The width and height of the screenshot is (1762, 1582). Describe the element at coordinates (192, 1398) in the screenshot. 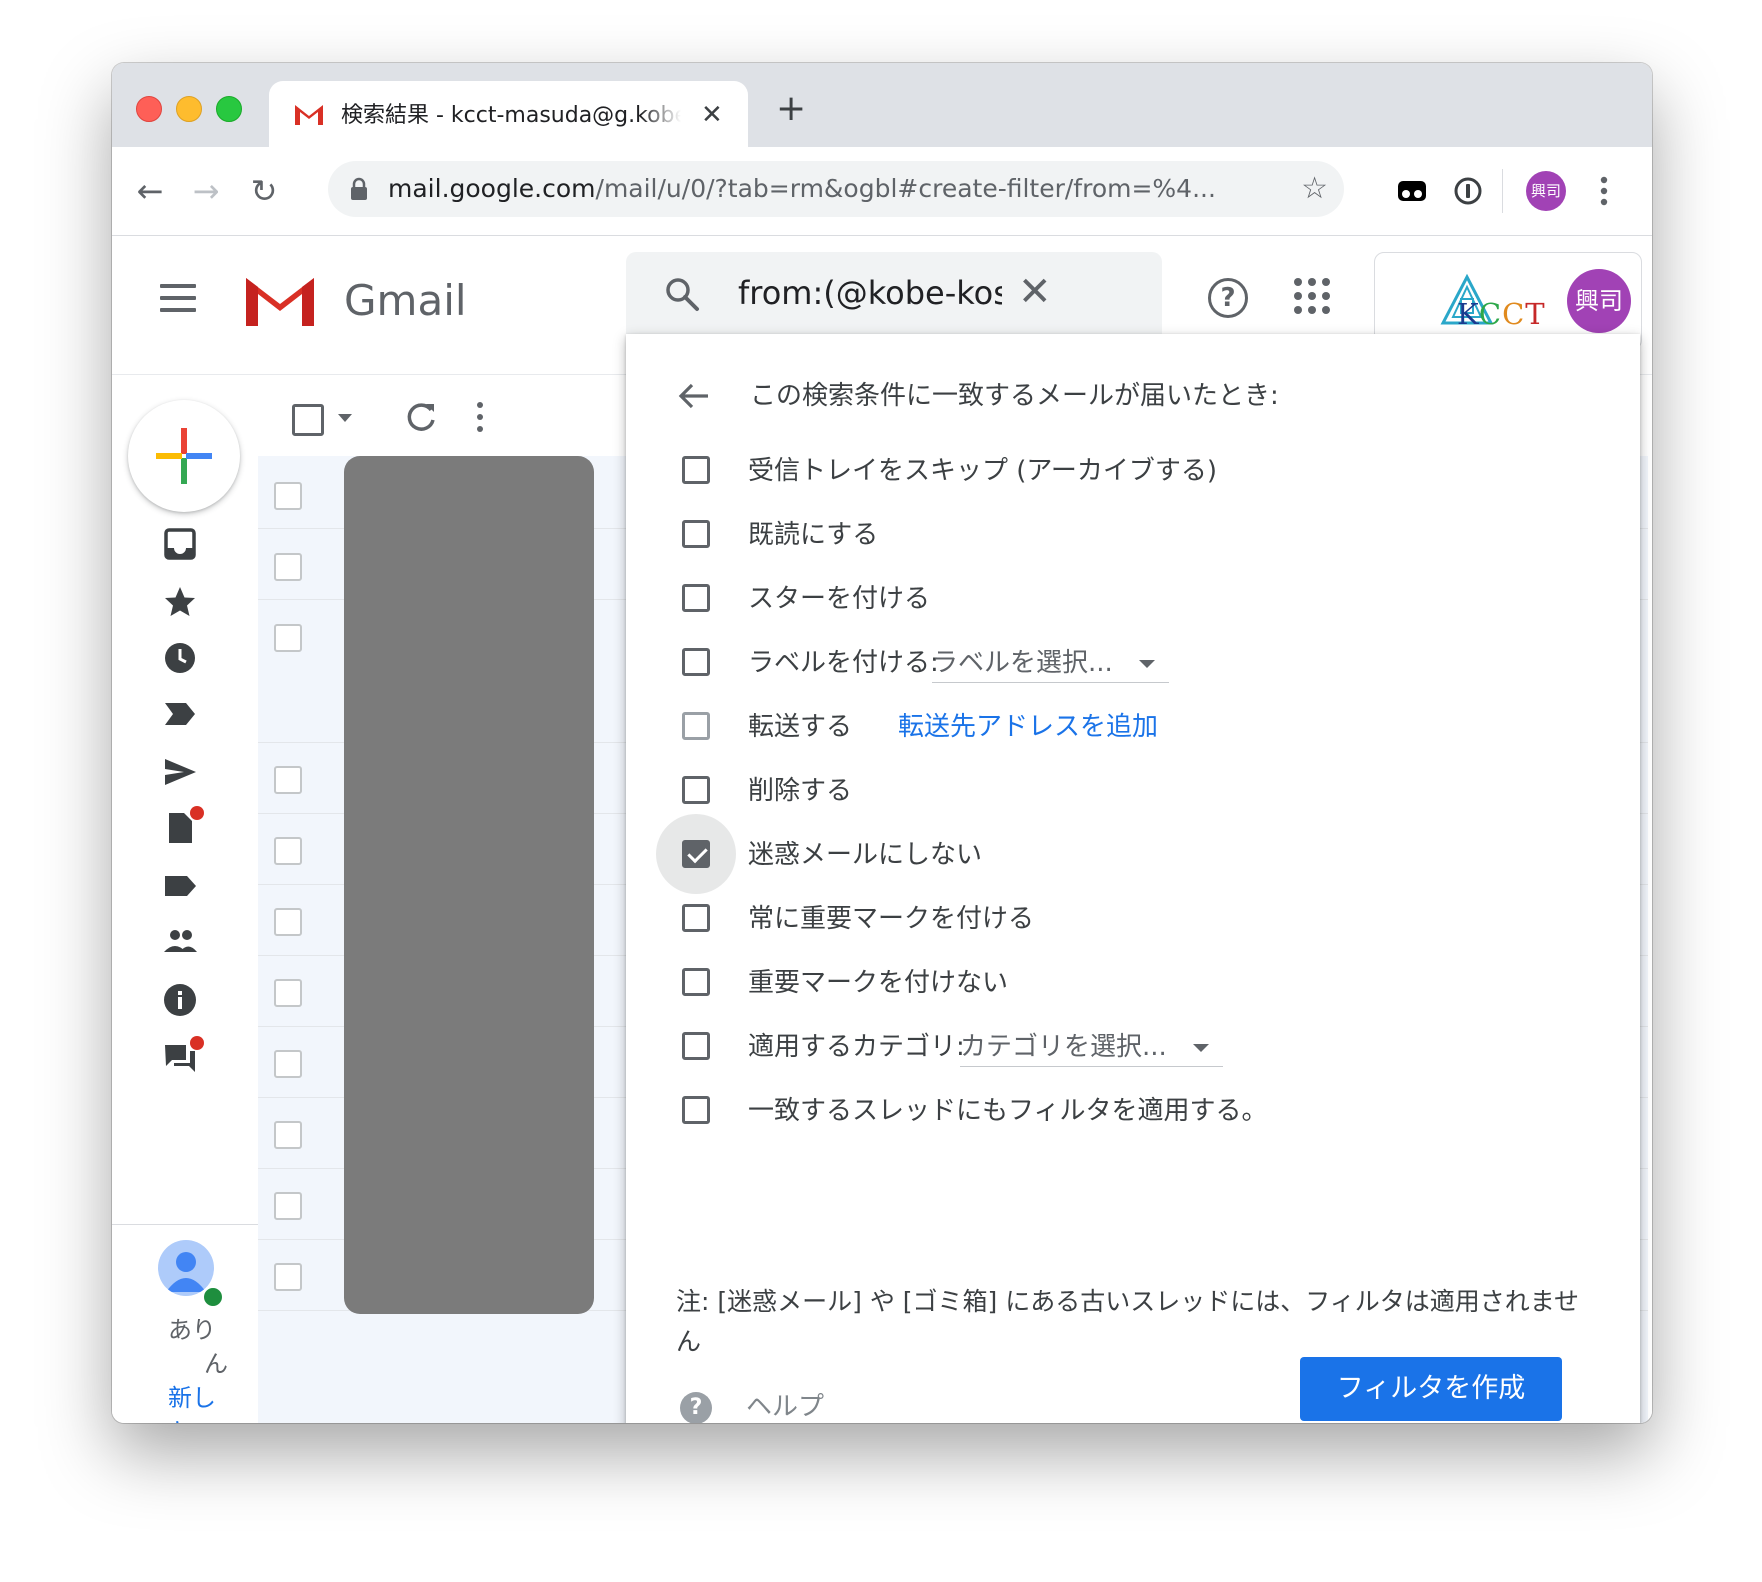

I see `new-chat-link: 新し` at that location.